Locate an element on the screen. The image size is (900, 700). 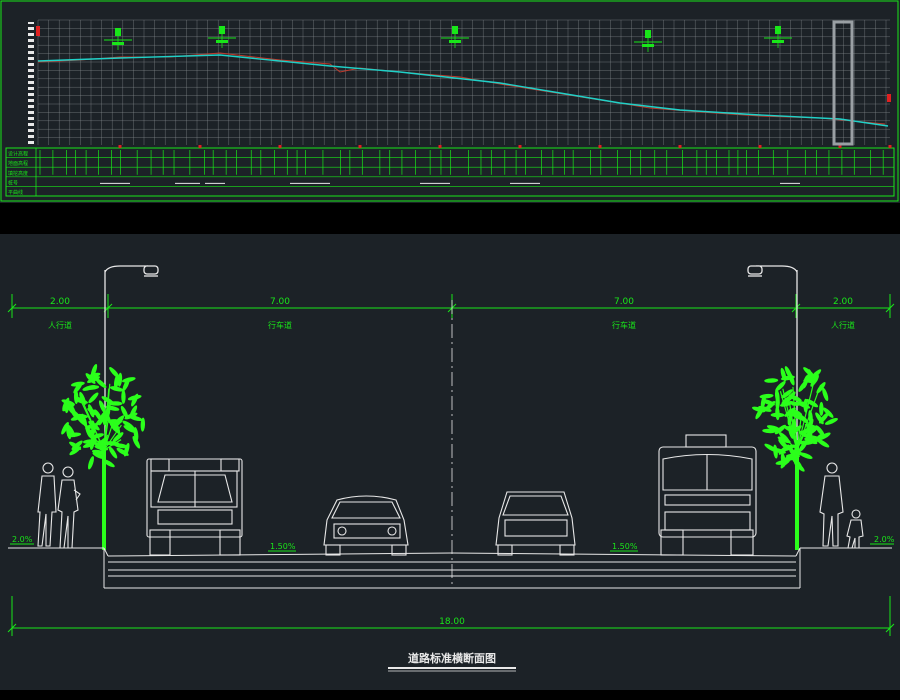
profile-row-label: 填挖高度 is located at coordinates (18, 173).